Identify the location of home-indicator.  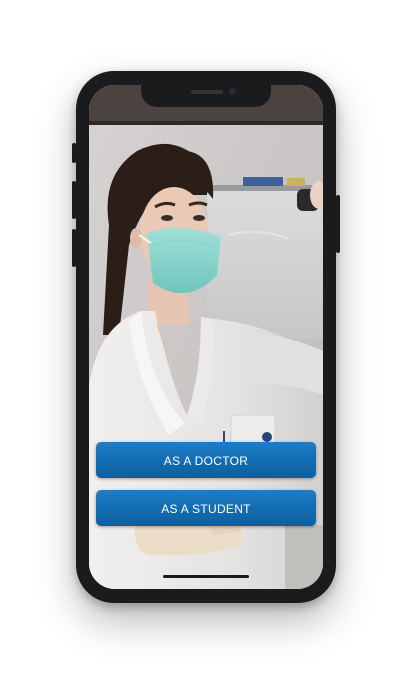
(206, 576).